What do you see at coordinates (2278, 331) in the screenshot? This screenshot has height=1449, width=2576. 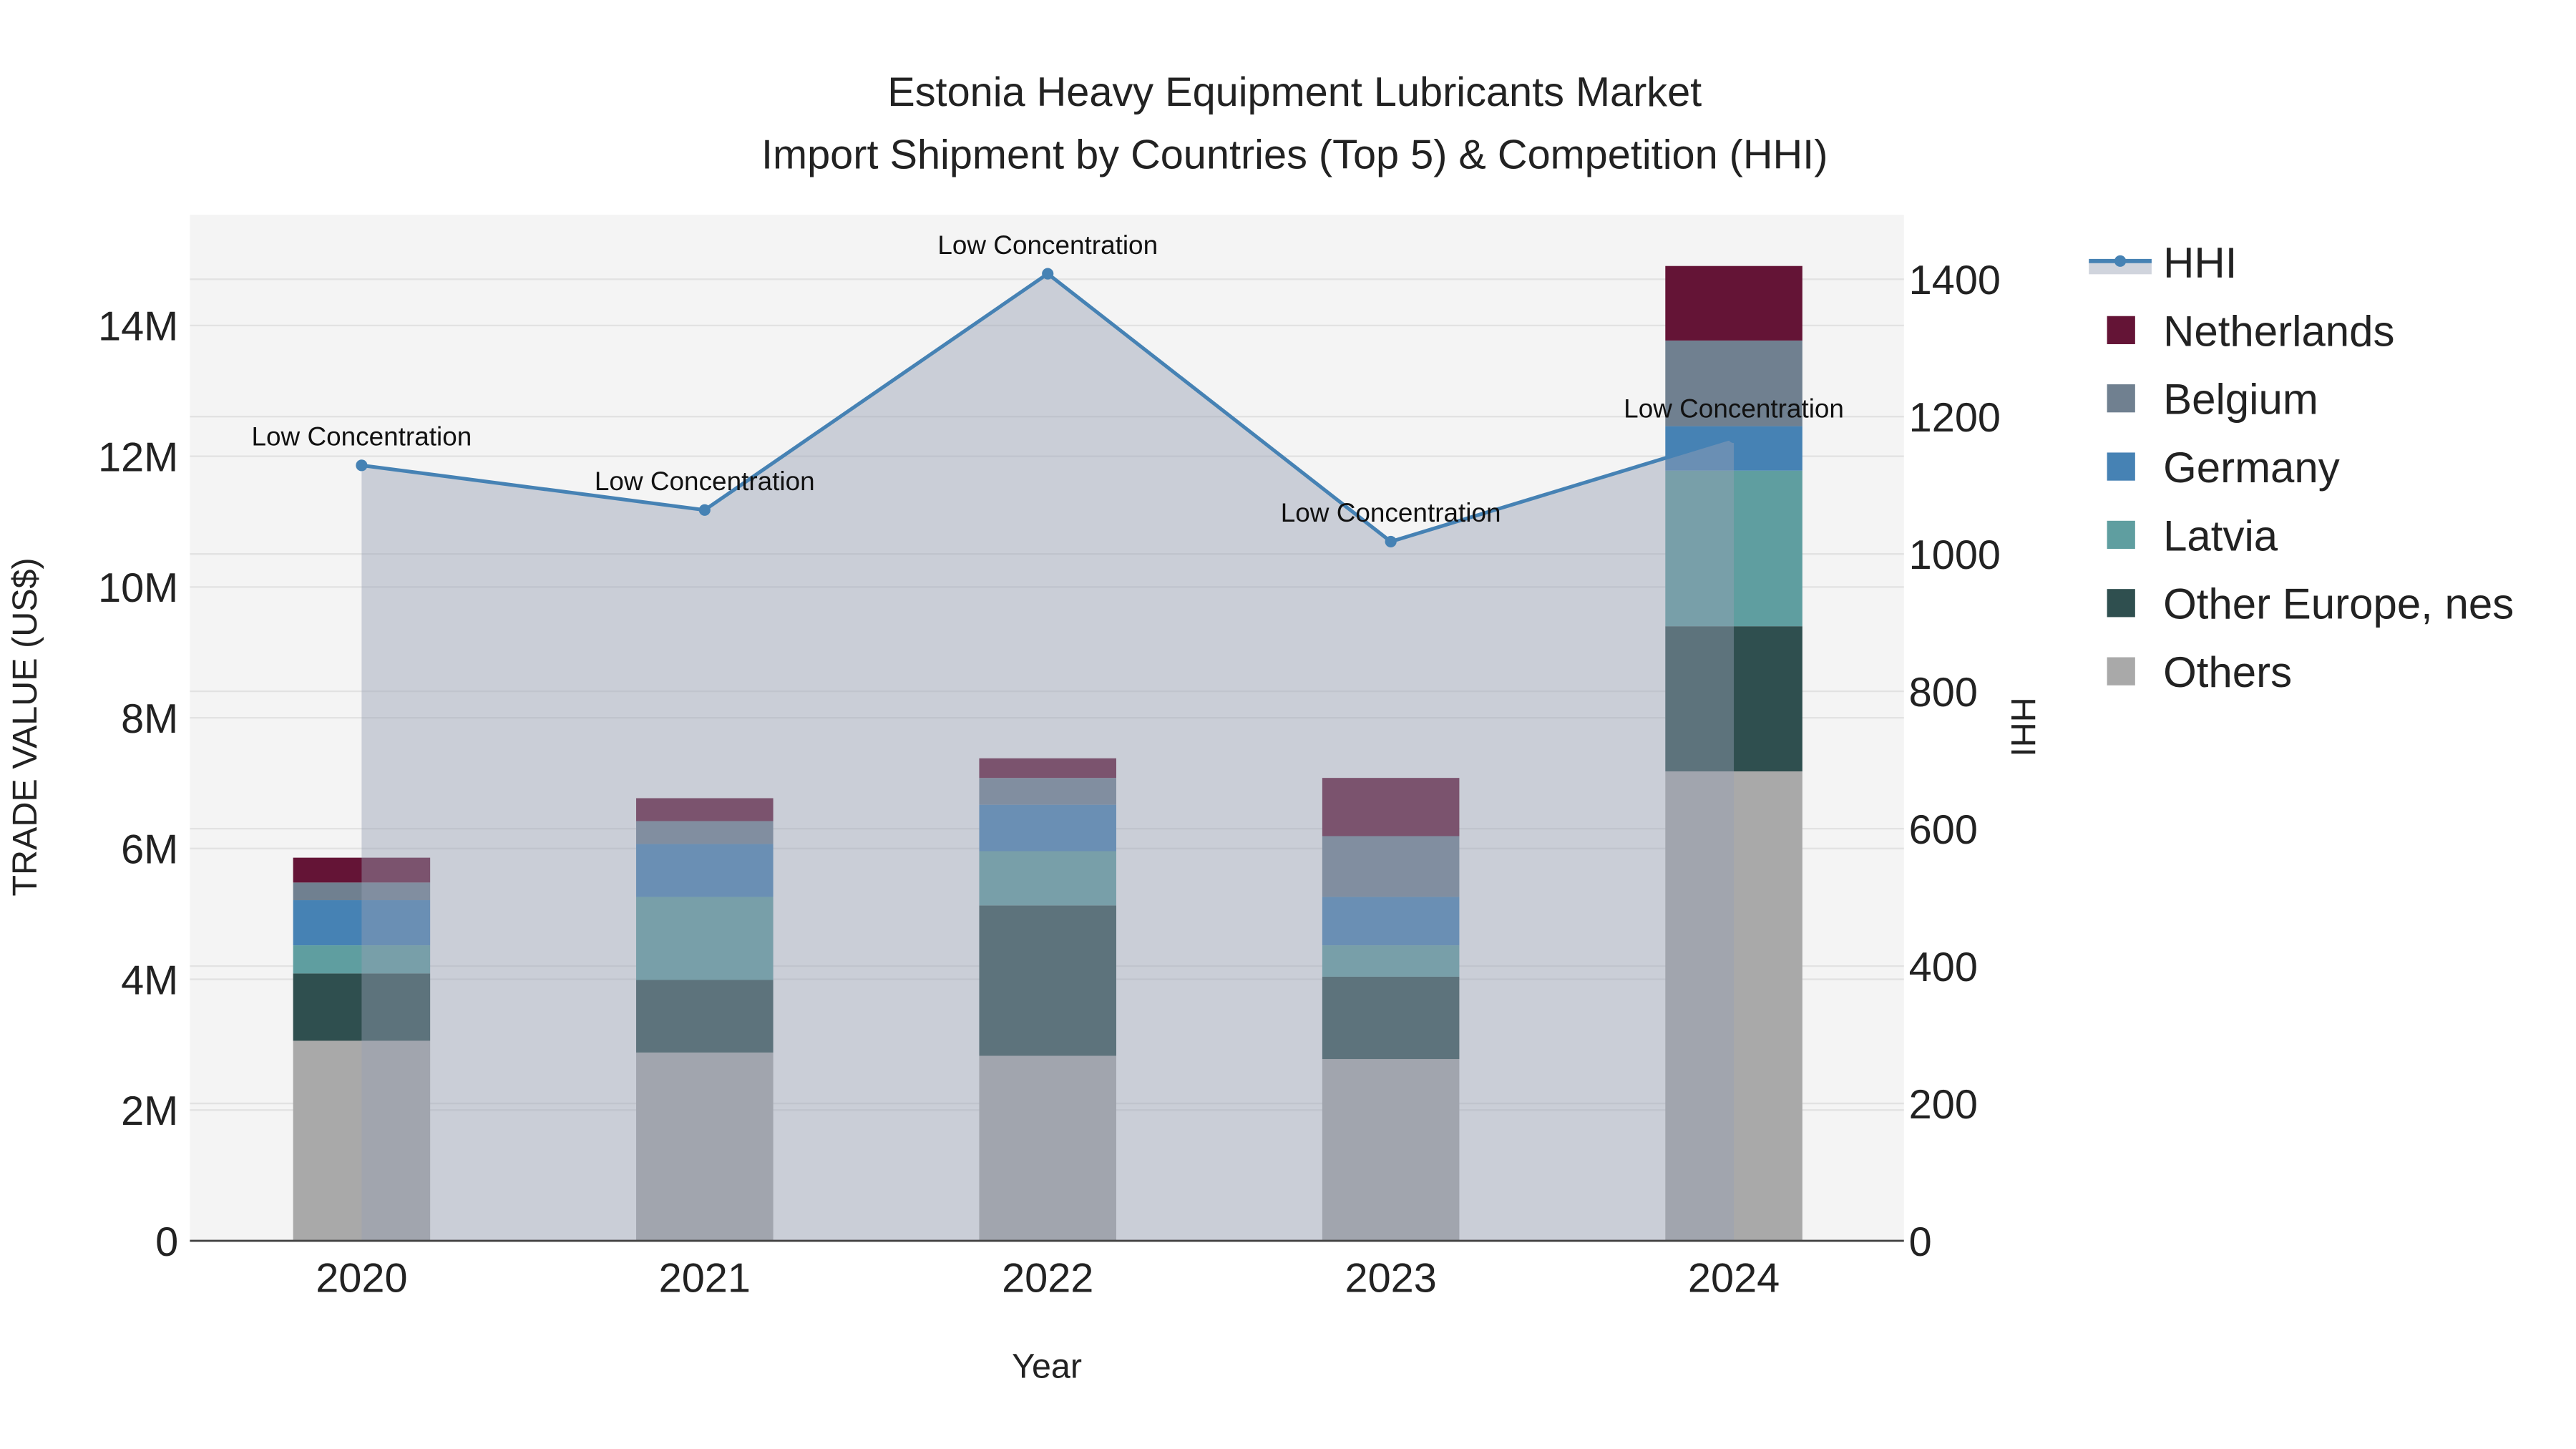 I see `legend-label: Netherlands` at bounding box center [2278, 331].